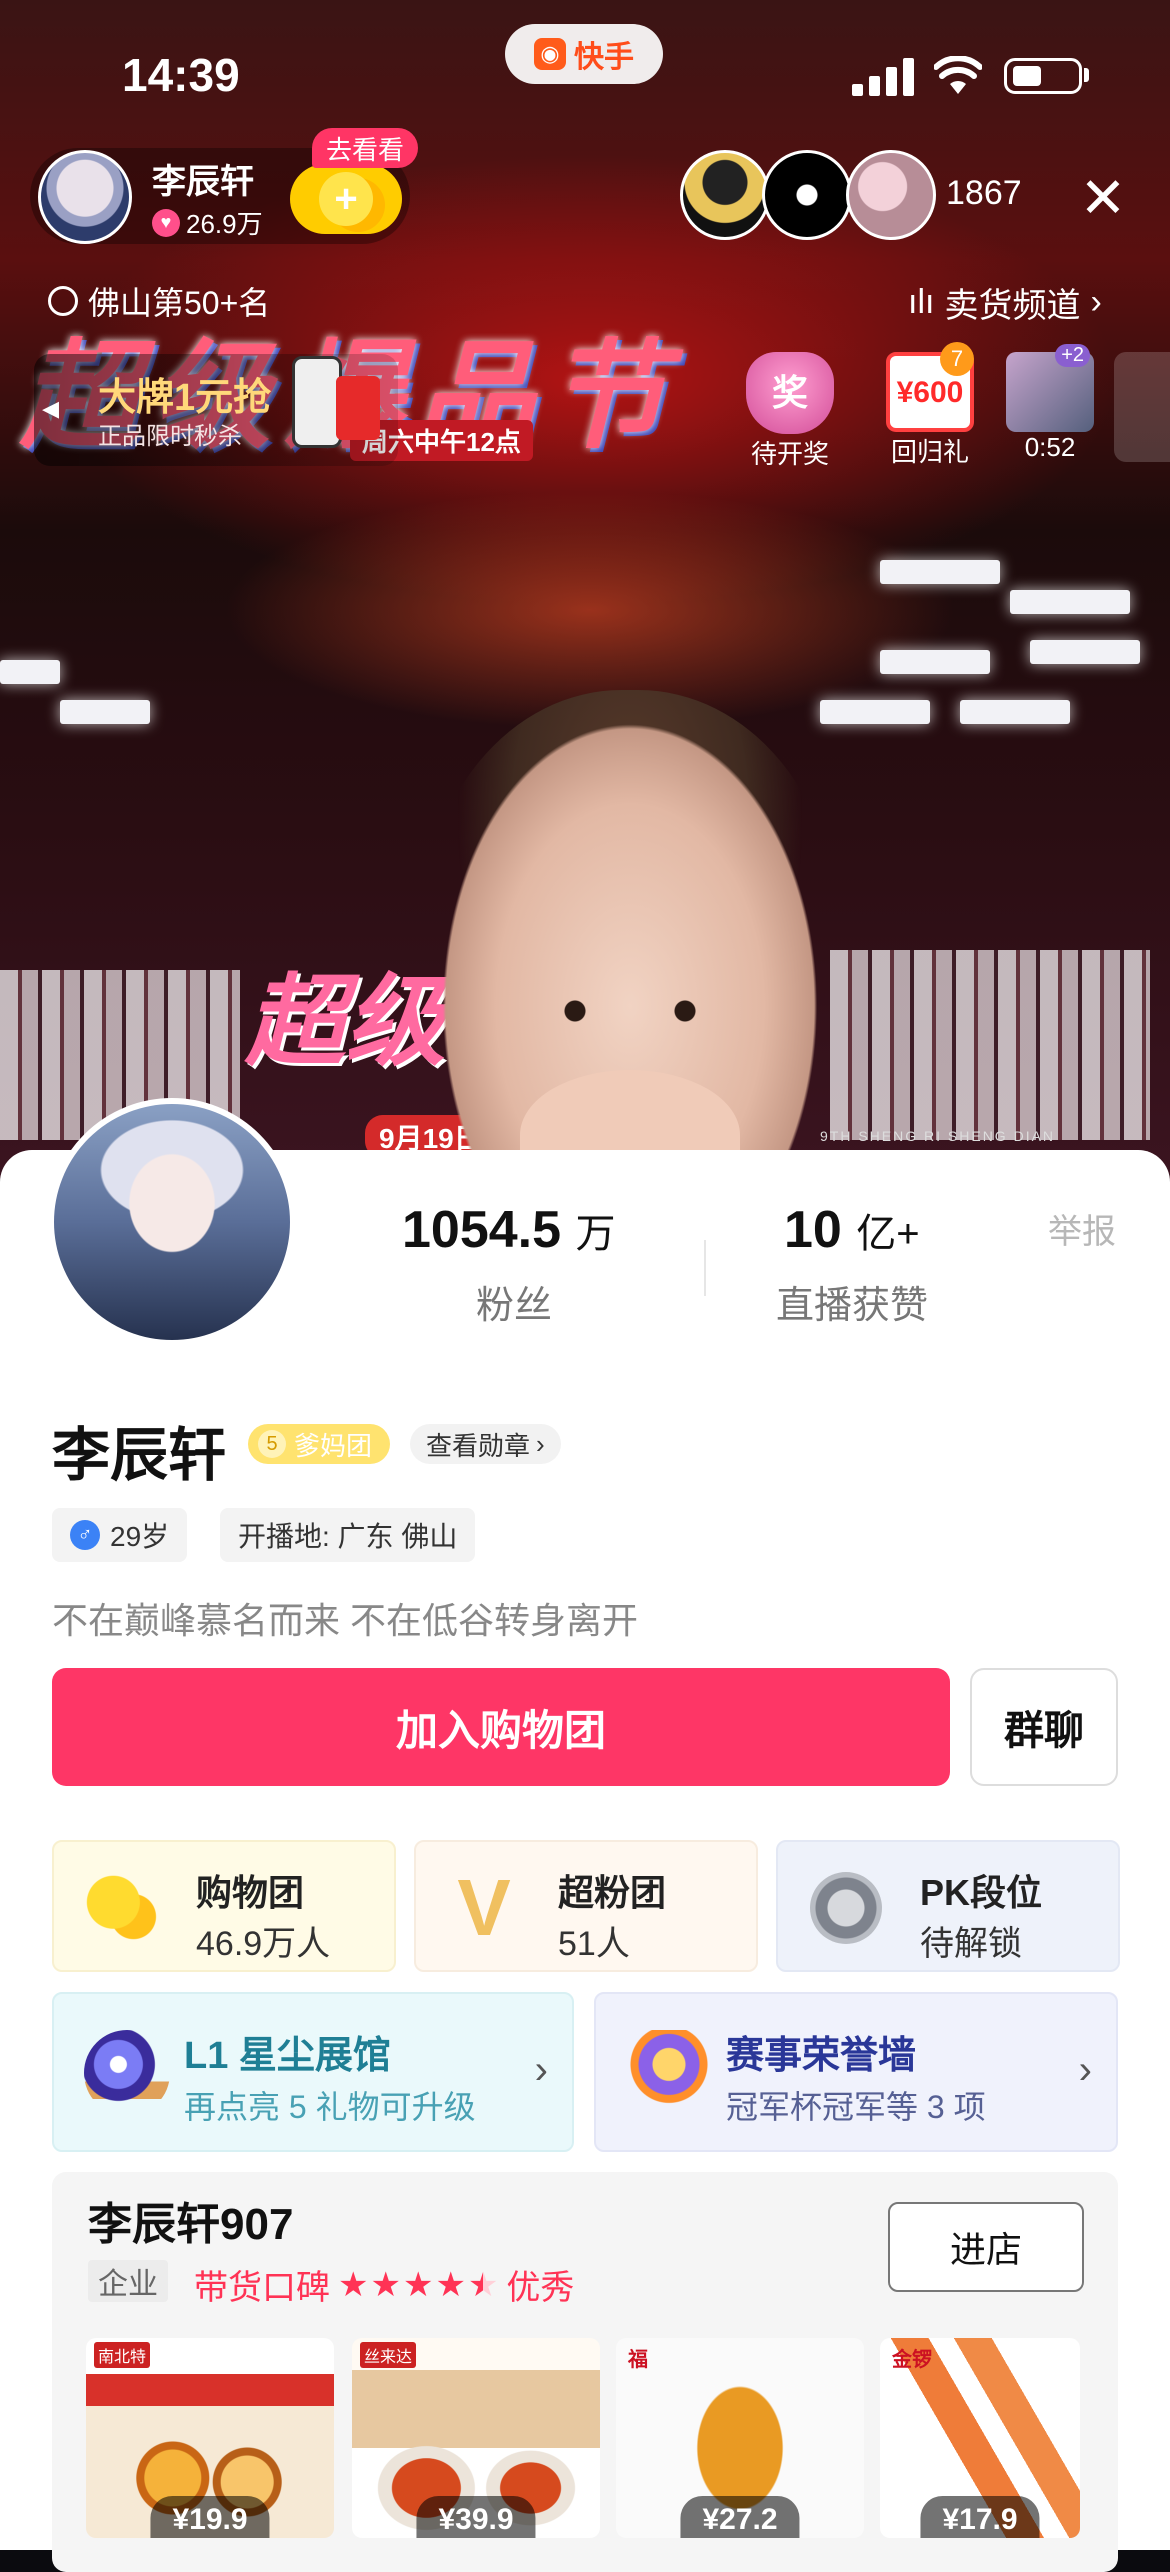 This screenshot has width=1170, height=2572. Describe the element at coordinates (1050, 403) in the screenshot. I see `timer-widget: +2 0:52` at that location.